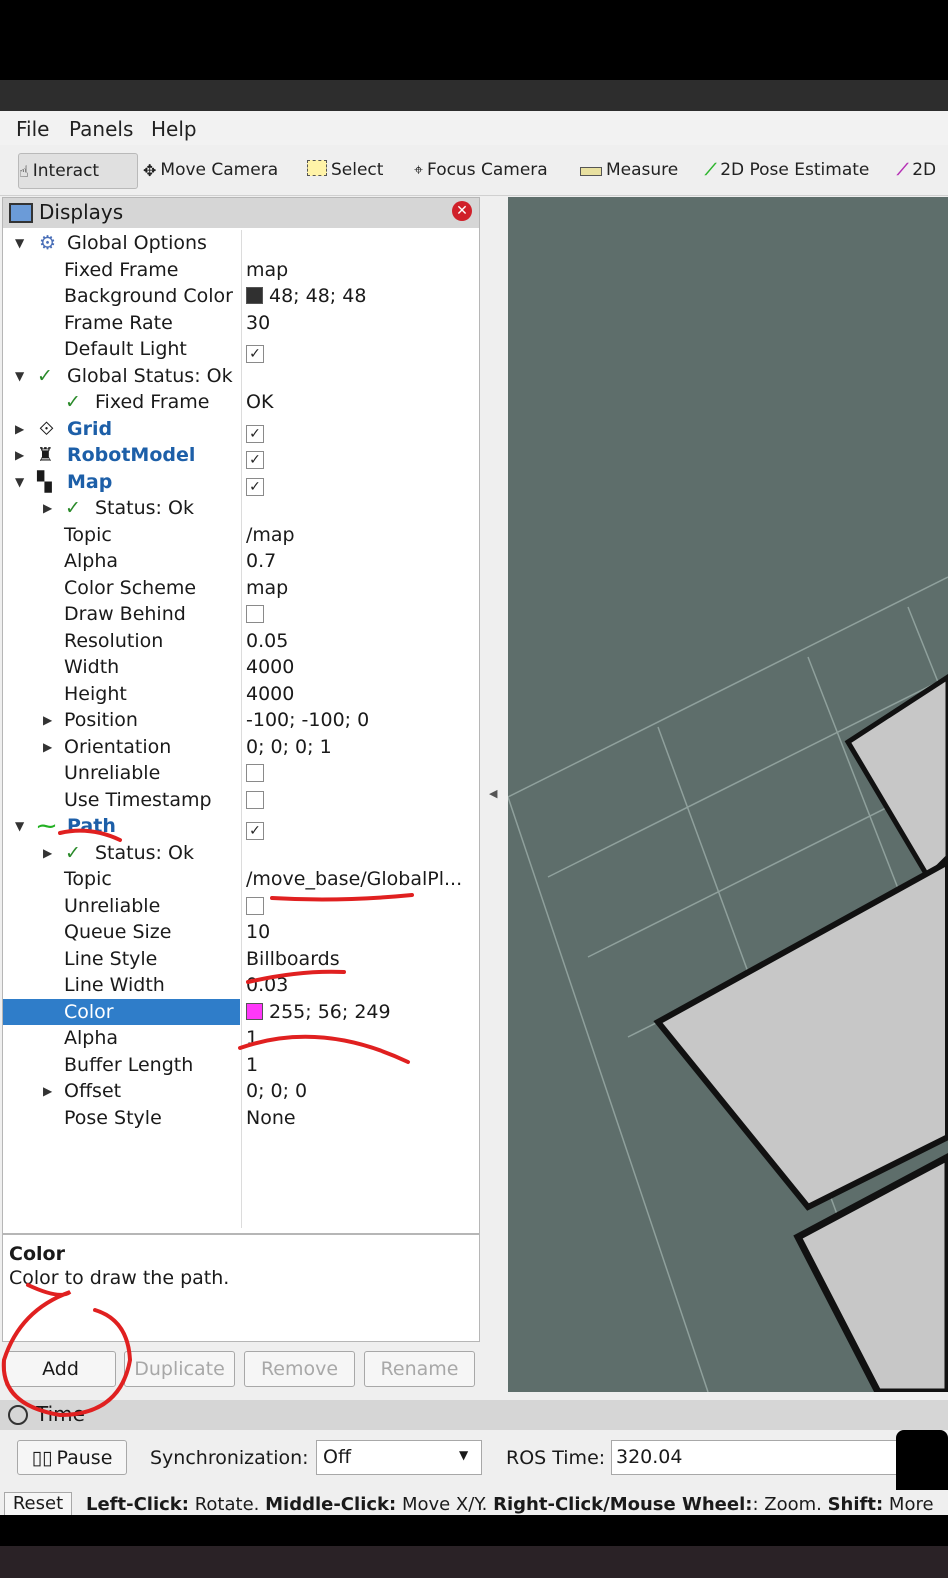 Image resolution: width=948 pixels, height=1578 pixels. Describe the element at coordinates (324, 1049) in the screenshot. I see `annotation-underline-alpha` at that location.